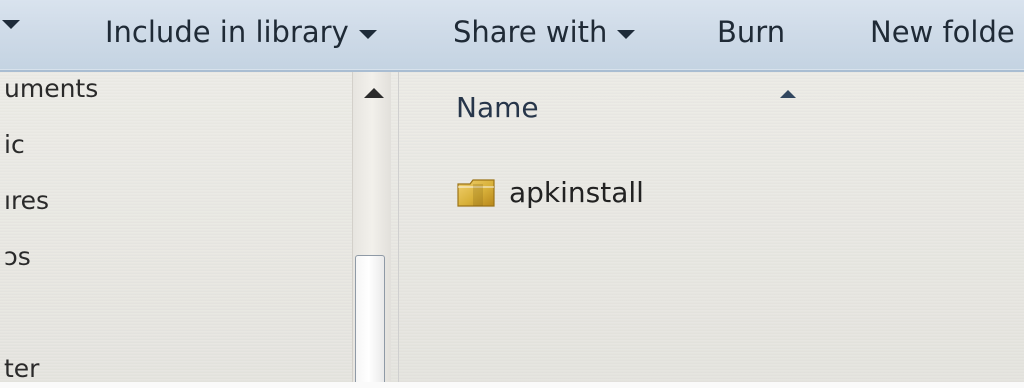  Describe the element at coordinates (788, 94) in the screenshot. I see `sort-up-icon` at that location.